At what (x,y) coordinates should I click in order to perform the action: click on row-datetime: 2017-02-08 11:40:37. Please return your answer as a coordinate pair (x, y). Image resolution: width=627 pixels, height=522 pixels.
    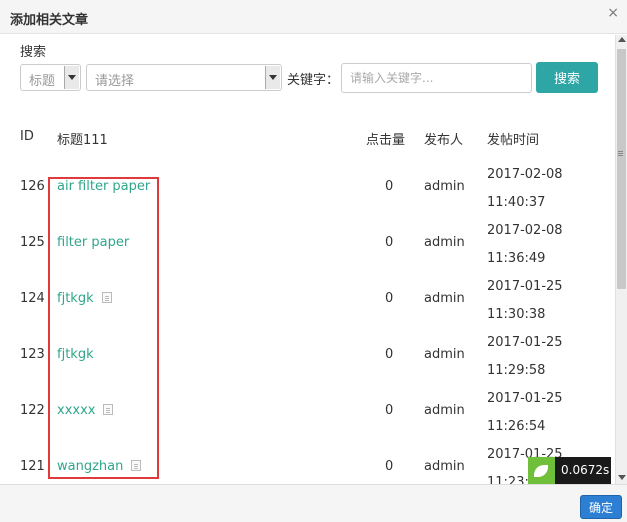
    Looking at the image, I should click on (525, 189).